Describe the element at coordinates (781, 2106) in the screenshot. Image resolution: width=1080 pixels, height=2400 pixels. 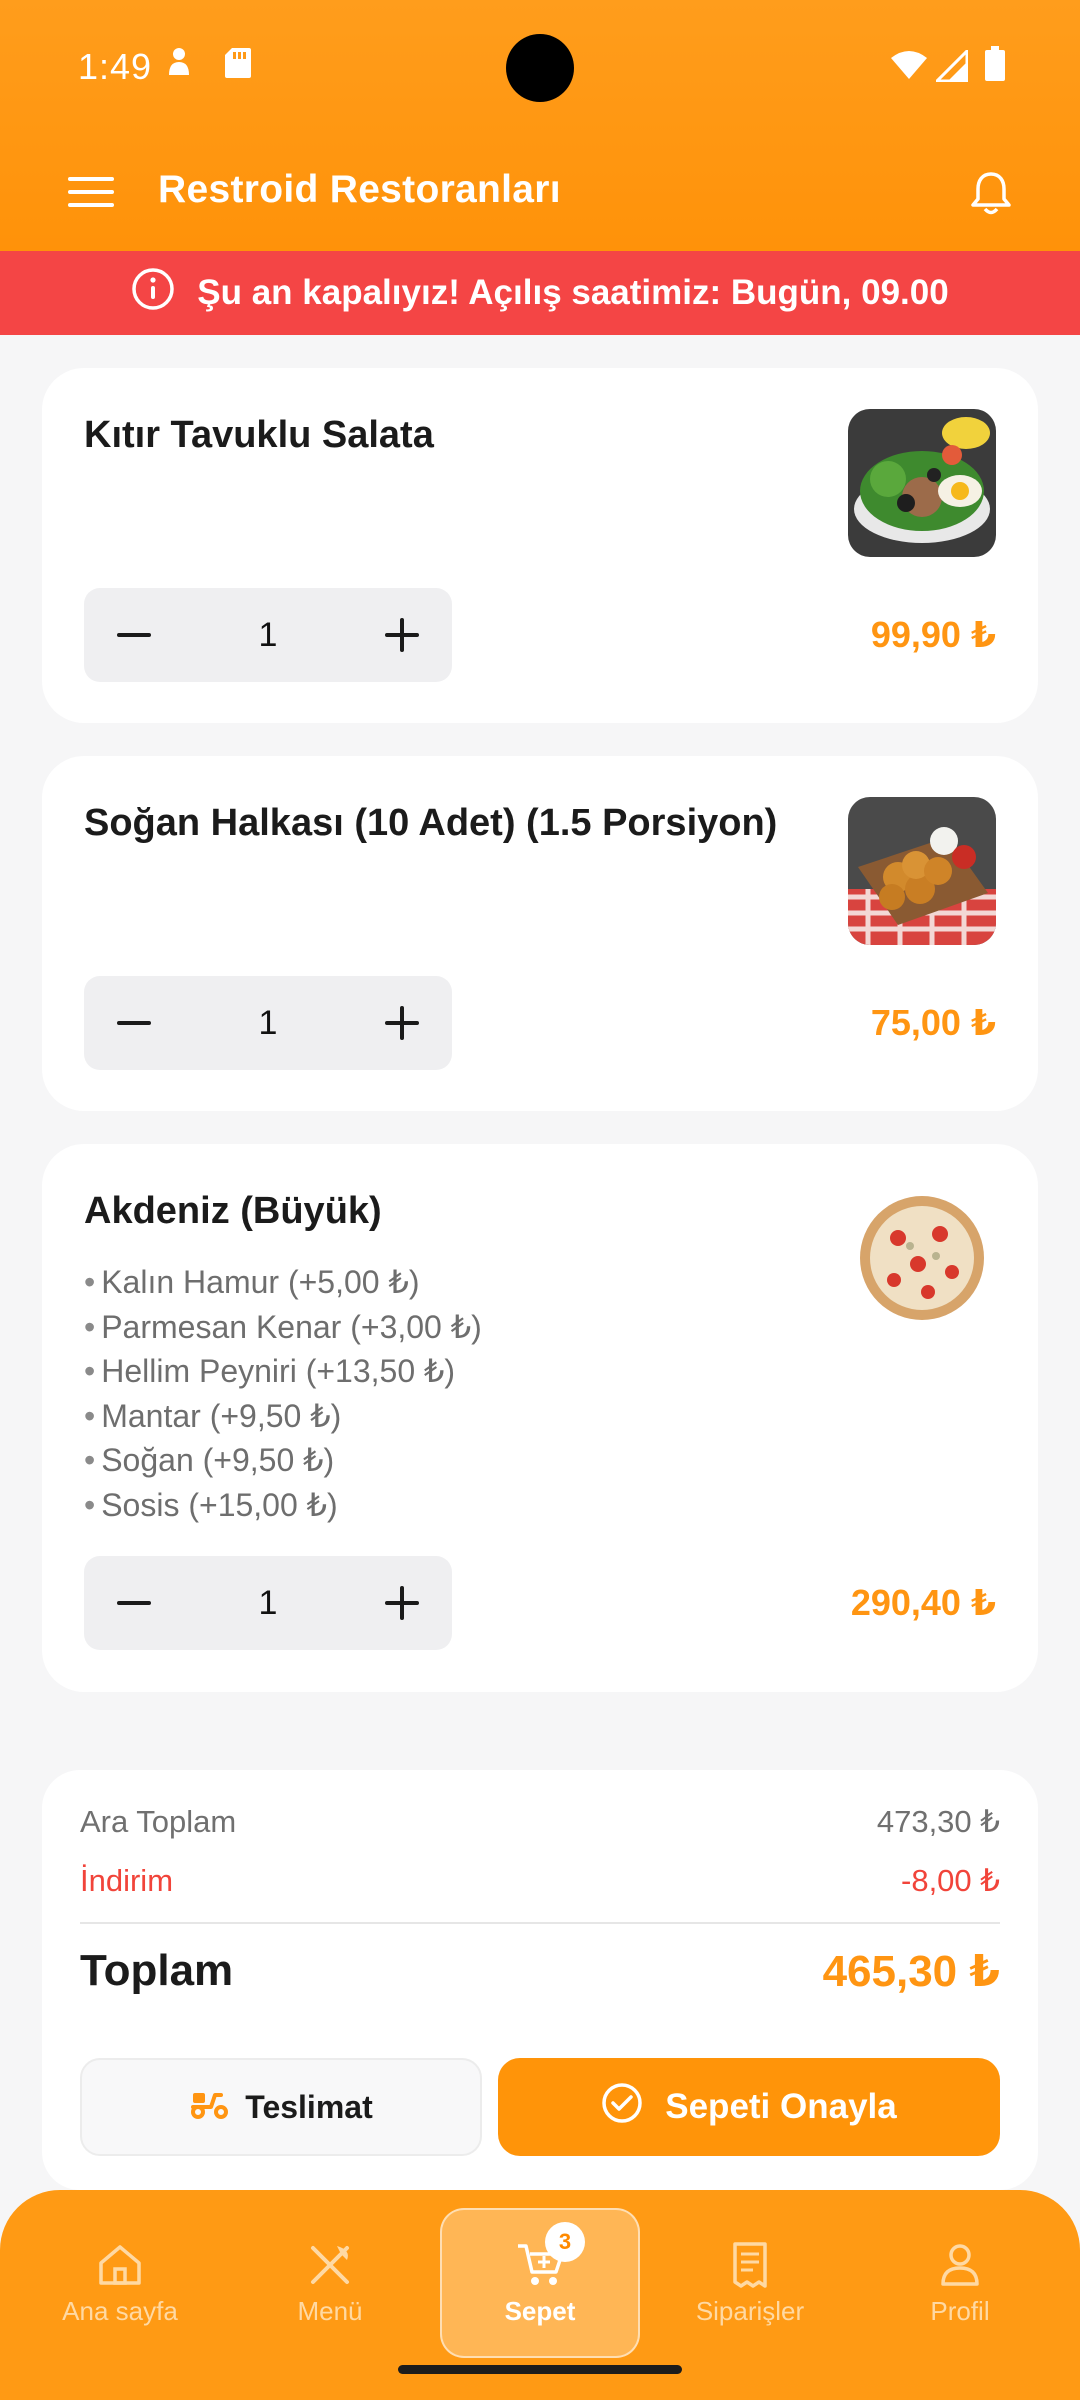
I see `confirm-cart-label: Sepeti Onayla` at that location.